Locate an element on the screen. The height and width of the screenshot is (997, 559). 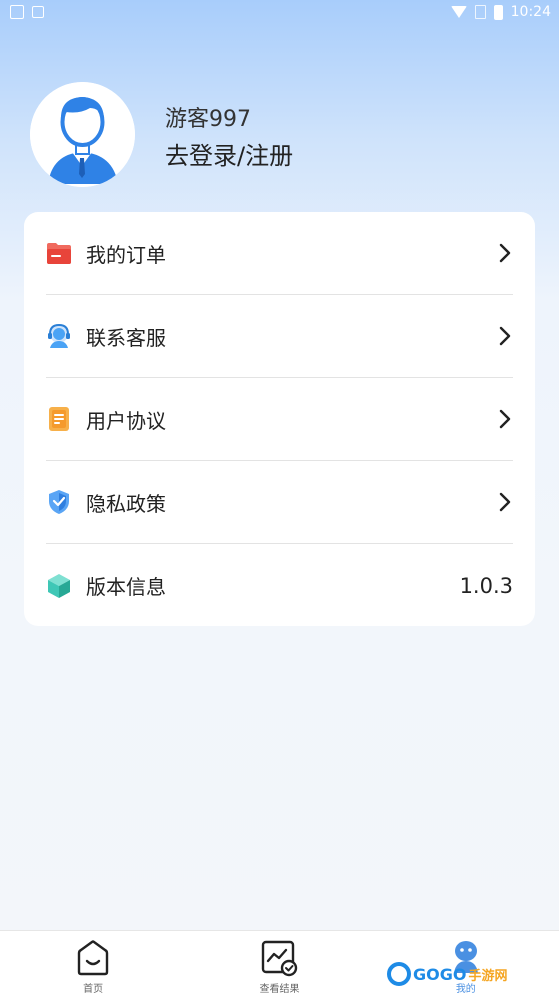
avatar is located at coordinates (82, 134).